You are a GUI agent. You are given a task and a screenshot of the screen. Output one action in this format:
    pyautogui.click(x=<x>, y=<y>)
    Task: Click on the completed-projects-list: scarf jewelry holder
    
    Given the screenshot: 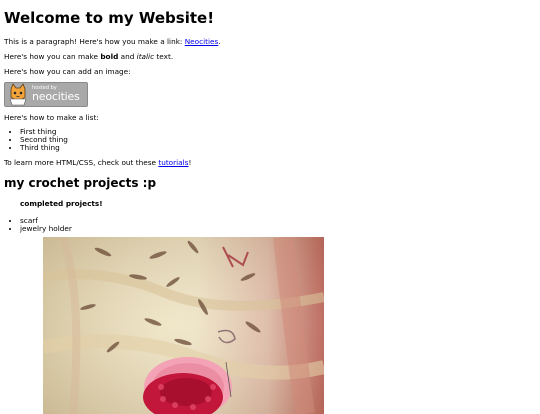 What is the action you would take?
    pyautogui.click(x=270, y=225)
    